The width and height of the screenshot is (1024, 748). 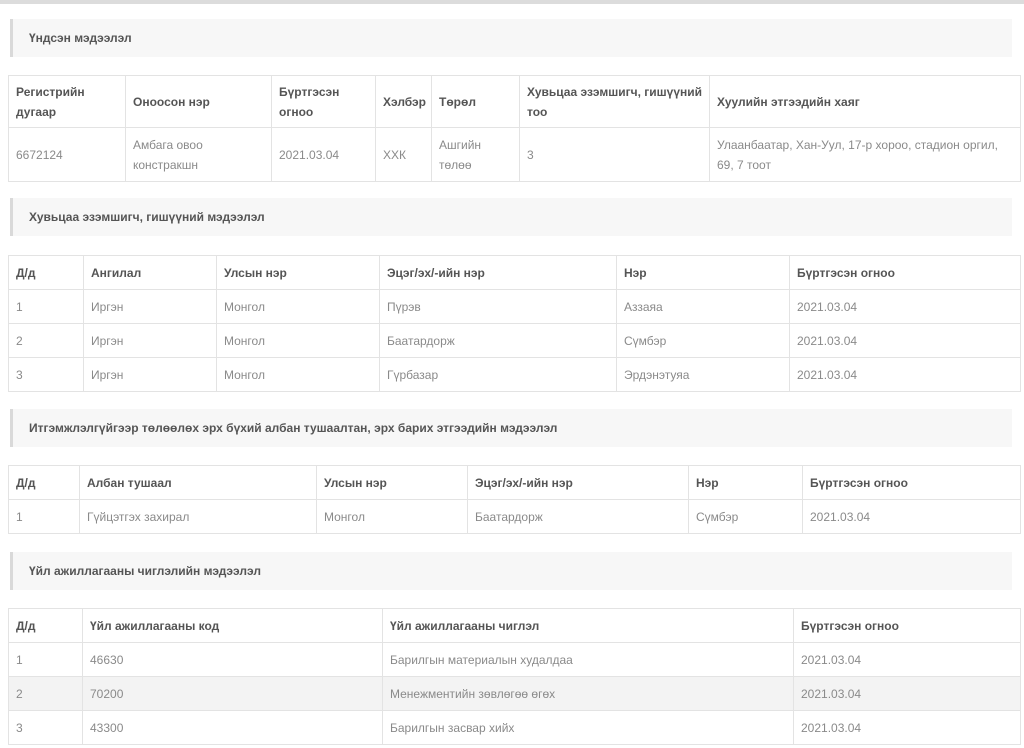 I want to click on cell-first-name: Эрдэнэтуяа, so click(x=703, y=374).